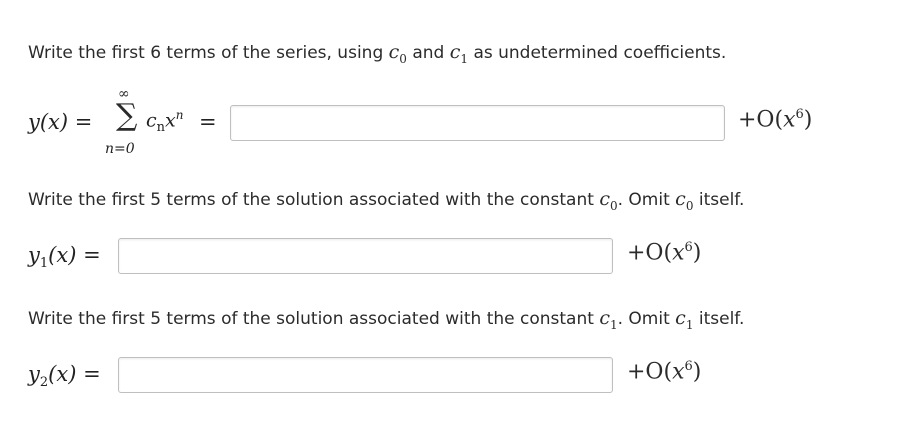 This screenshot has height=422, width=921. I want to click on sum-lower-limit: n=0, so click(120, 149).